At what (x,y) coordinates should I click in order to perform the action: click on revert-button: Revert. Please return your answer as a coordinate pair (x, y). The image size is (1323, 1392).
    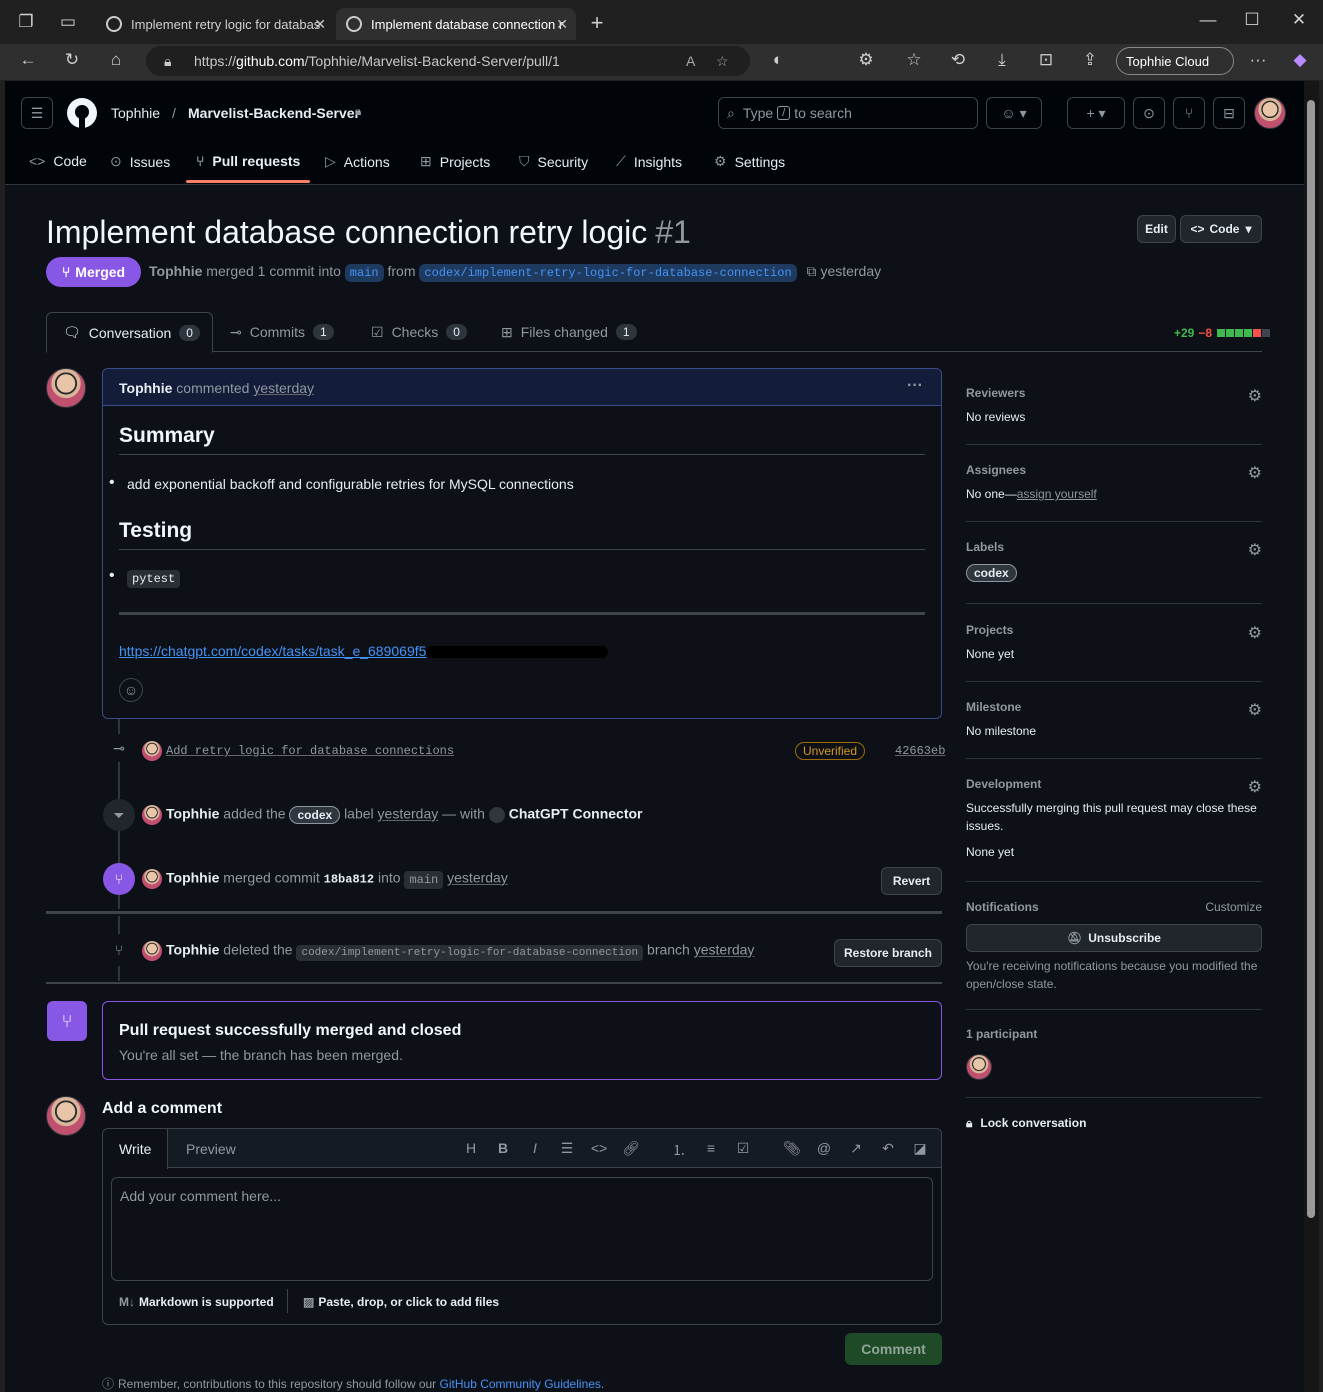
    Looking at the image, I should click on (911, 881).